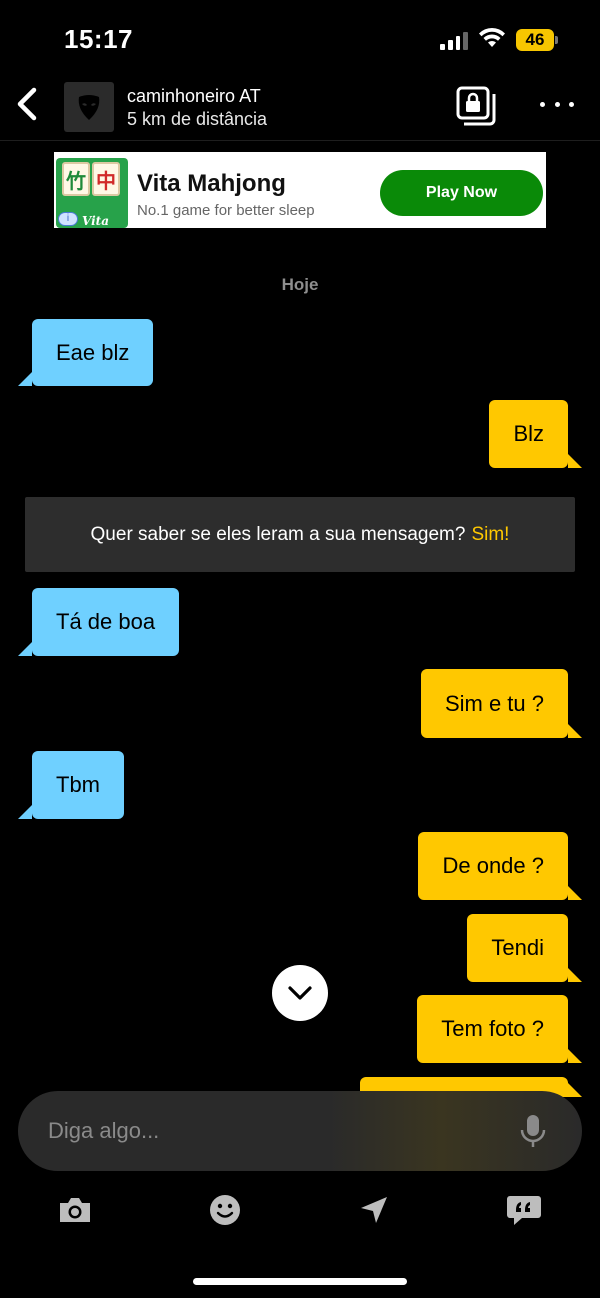 The image size is (600, 1298). Describe the element at coordinates (106, 179) in the screenshot. I see `mahjong-tile-red: 中` at that location.